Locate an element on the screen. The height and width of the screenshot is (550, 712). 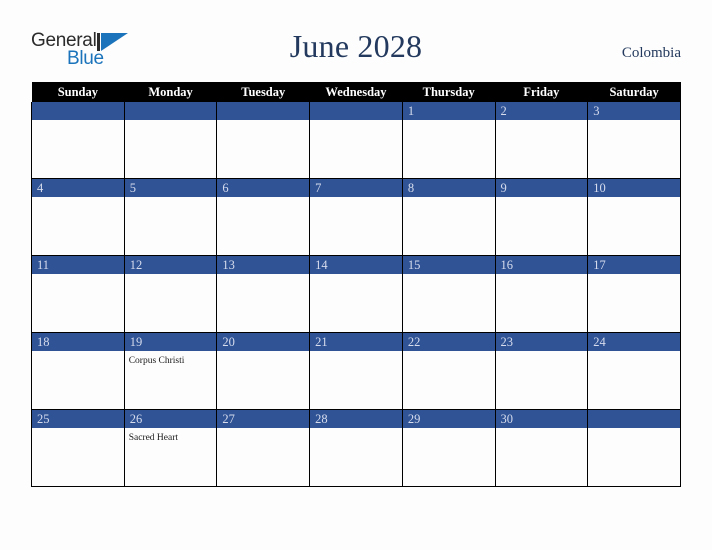
calendar-day-cell: 26 Sacred Heart is located at coordinates (170, 448).